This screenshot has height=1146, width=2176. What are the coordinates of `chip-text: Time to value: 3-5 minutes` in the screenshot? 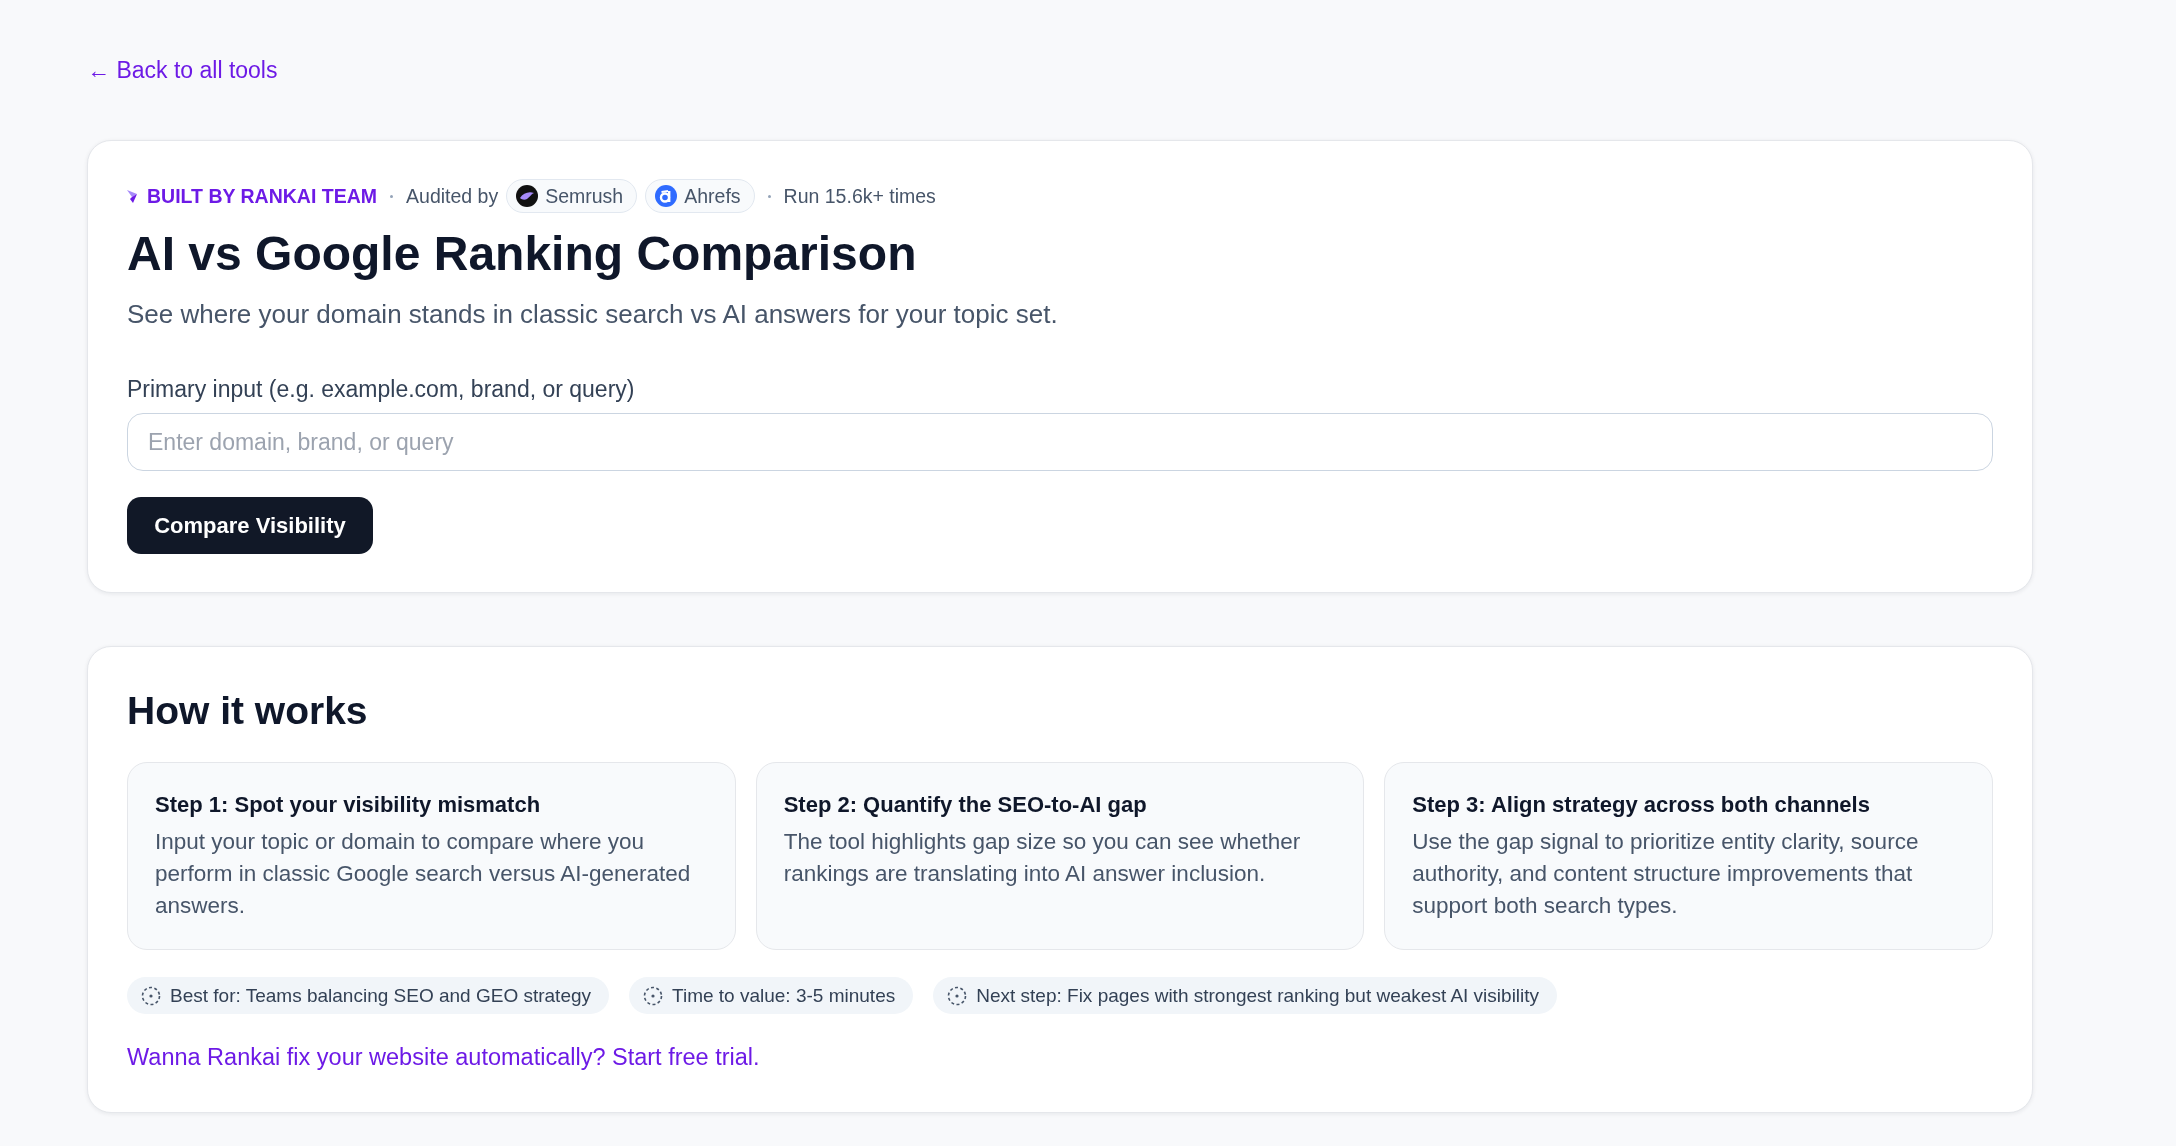 It's located at (784, 995).